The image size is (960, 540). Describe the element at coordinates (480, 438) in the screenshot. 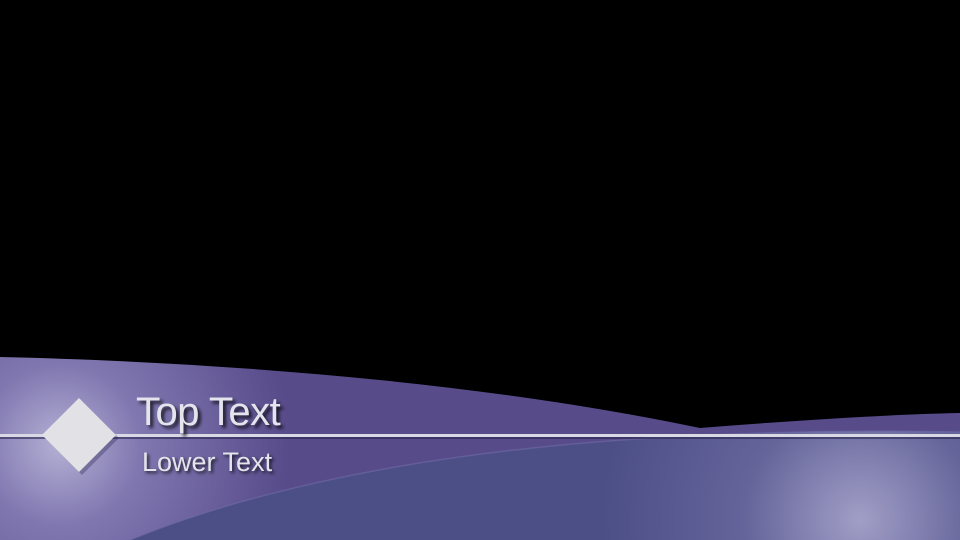

I see `horizontal-rule-shadow` at that location.